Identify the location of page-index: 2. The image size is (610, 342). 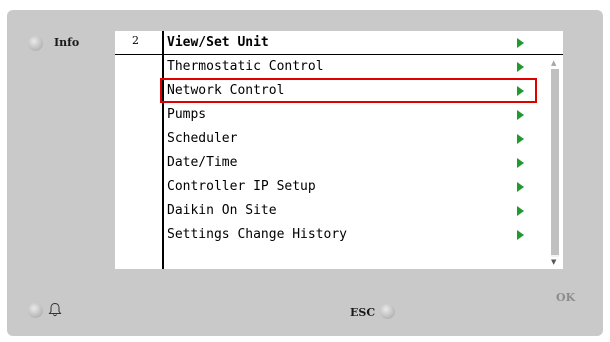
(135, 40).